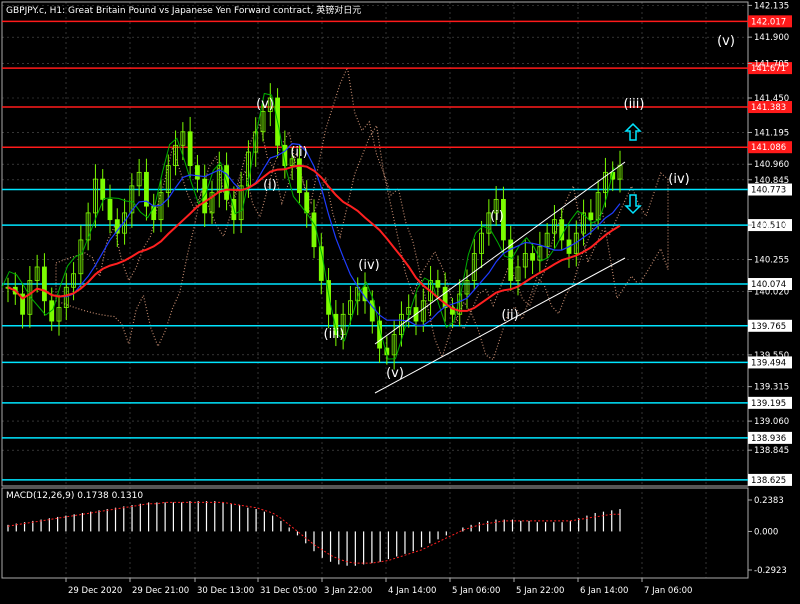 The width and height of the screenshot is (800, 604). Describe the element at coordinates (768, 191) in the screenshot. I see `cyan-level-label: 140.773` at that location.